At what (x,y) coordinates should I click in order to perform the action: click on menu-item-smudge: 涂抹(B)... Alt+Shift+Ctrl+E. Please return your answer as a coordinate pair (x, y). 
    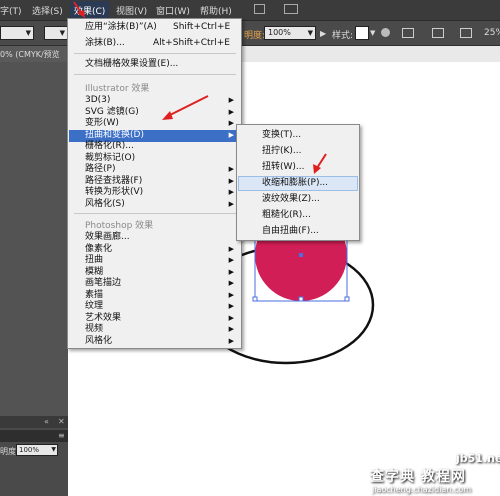
    Looking at the image, I should click on (154, 43).